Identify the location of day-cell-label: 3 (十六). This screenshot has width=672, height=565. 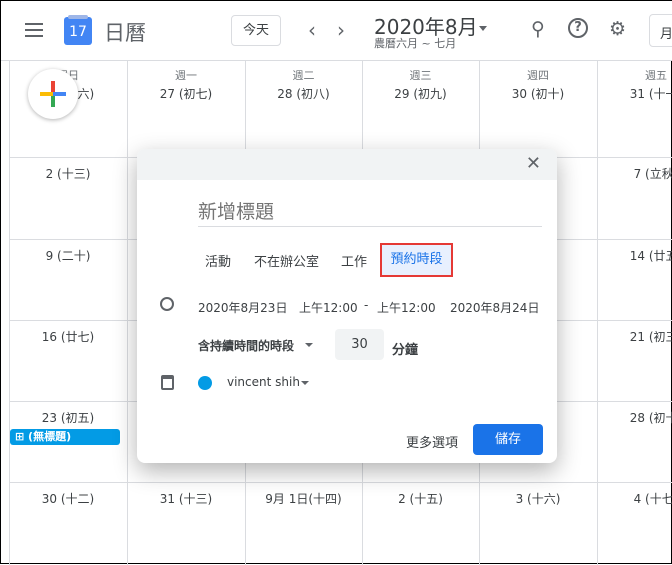
(538, 498).